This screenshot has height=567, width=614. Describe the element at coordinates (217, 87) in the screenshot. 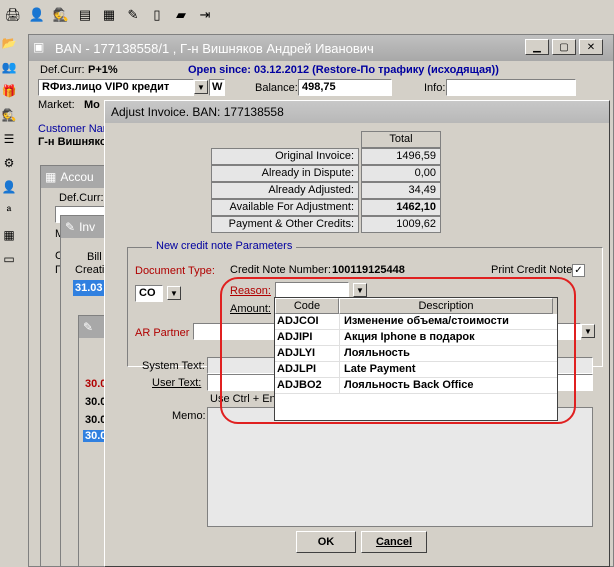

I see `w-indicator: W` at that location.